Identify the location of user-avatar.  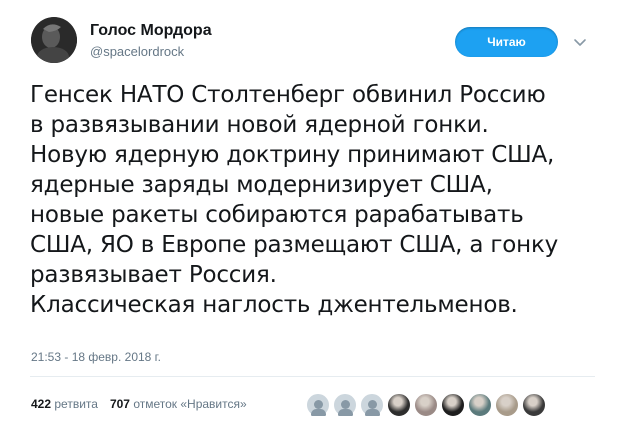
(54, 40).